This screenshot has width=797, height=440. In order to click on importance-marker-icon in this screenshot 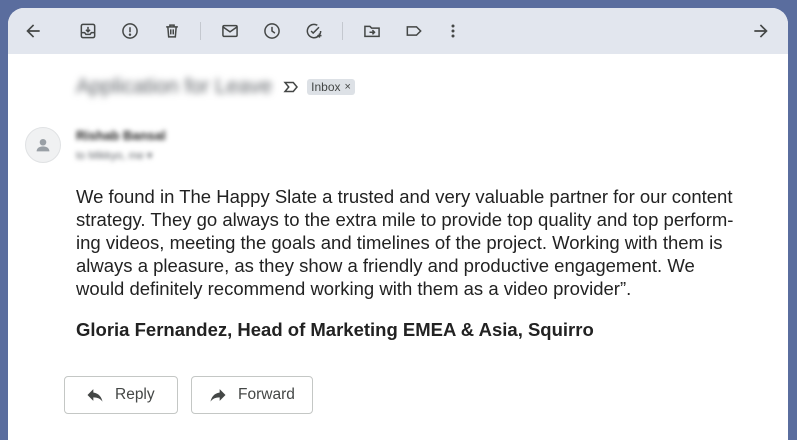, I will do `click(291, 87)`.